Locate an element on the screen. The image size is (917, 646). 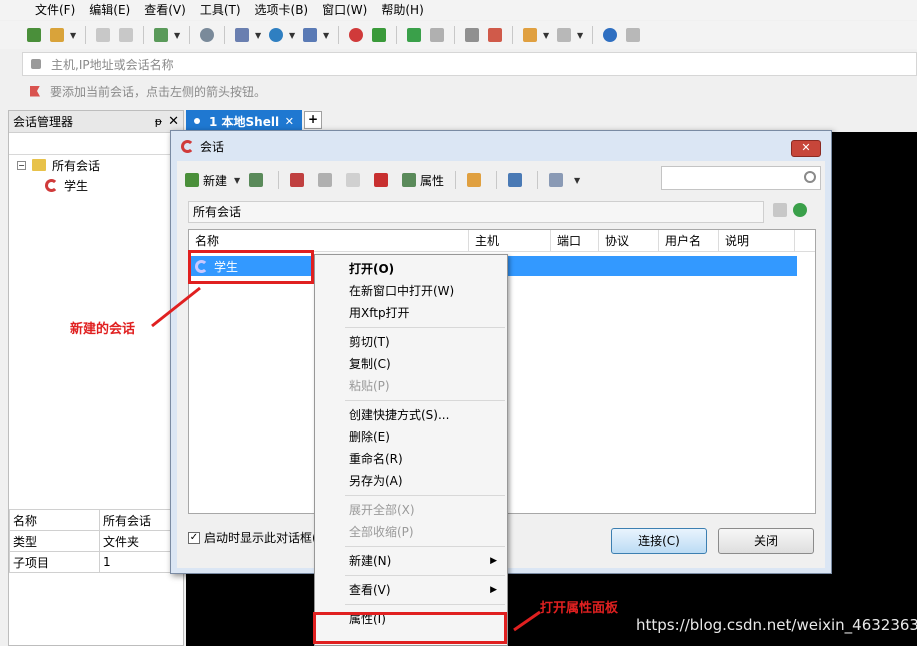
annotation-arrow-properties is located at coordinates (527, 621).